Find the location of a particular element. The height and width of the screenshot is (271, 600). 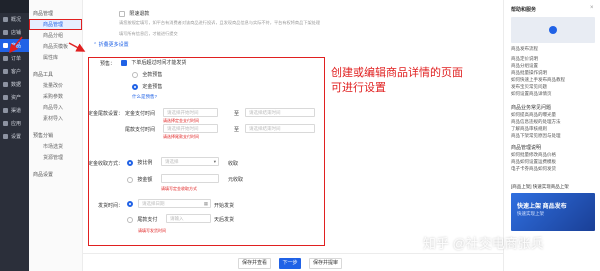

annotation-text: 创建或编辑商品详情的页面 可进行设置 is located at coordinates (397, 80).